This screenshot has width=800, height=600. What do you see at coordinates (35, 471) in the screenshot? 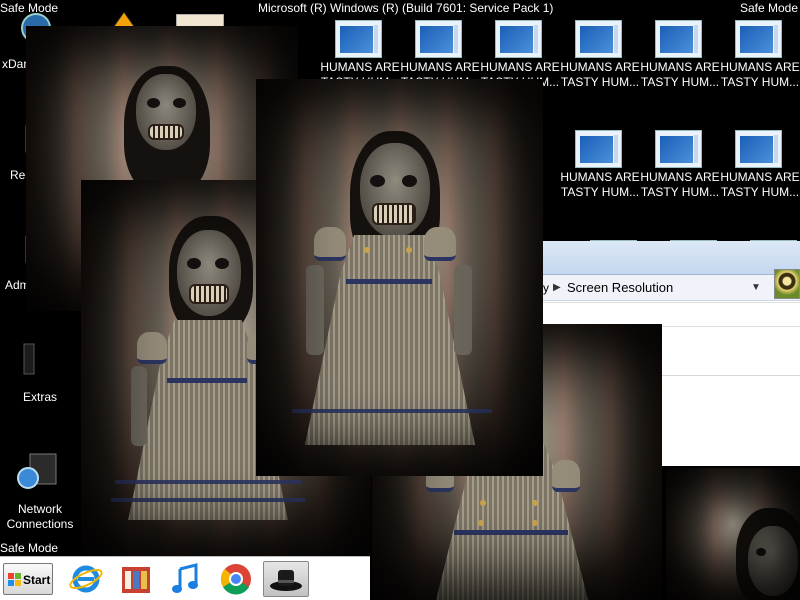
I see `network-connections-icon` at bounding box center [35, 471].